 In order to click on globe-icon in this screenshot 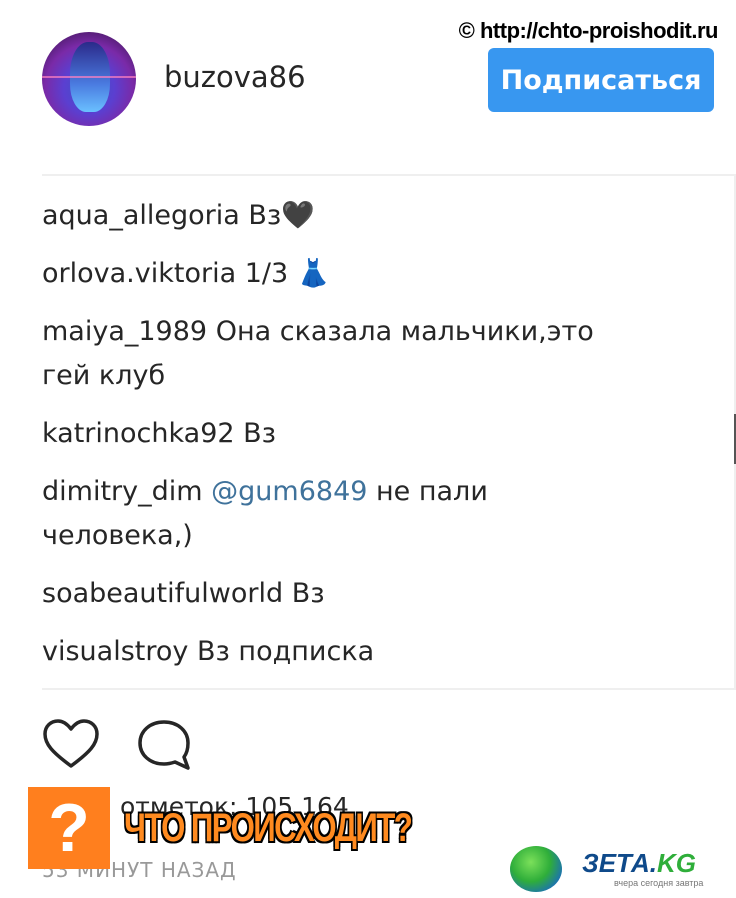, I will do `click(536, 869)`.